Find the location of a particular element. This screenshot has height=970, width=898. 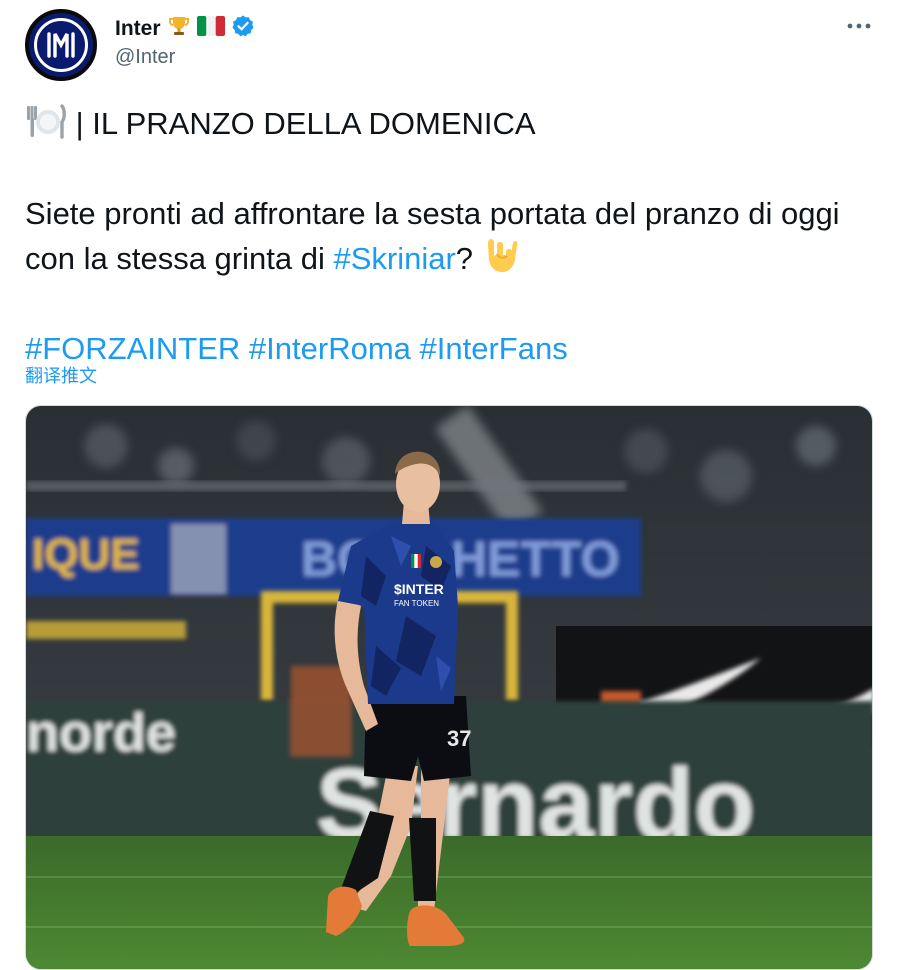

tweet-line-title: | IL PRANZO DELLA DOMENICA is located at coordinates (452, 126).